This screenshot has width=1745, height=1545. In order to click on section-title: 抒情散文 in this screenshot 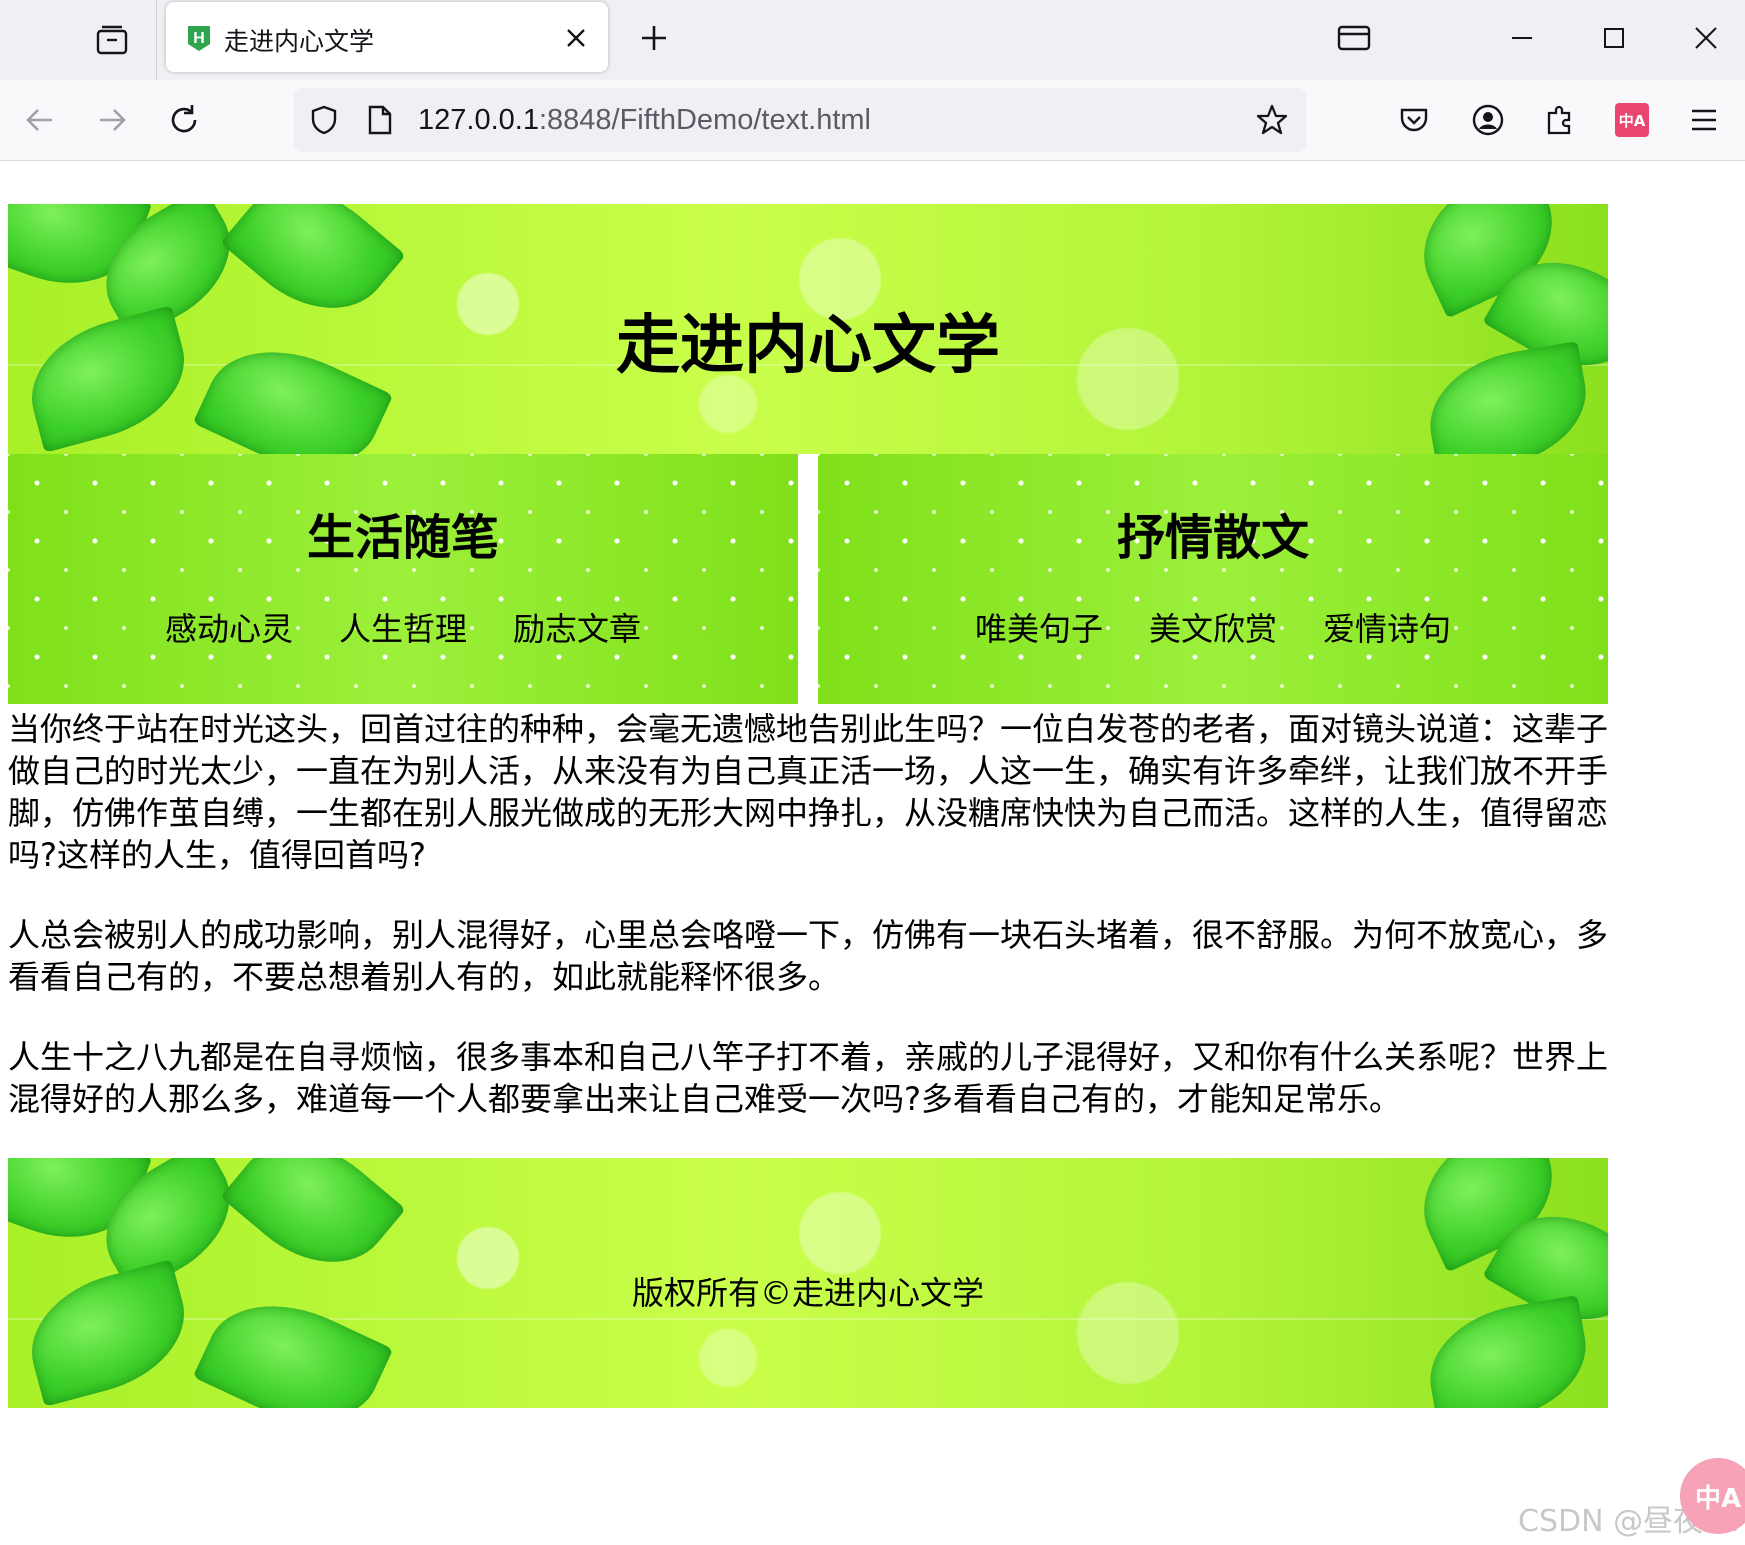, I will do `click(1212, 538)`.